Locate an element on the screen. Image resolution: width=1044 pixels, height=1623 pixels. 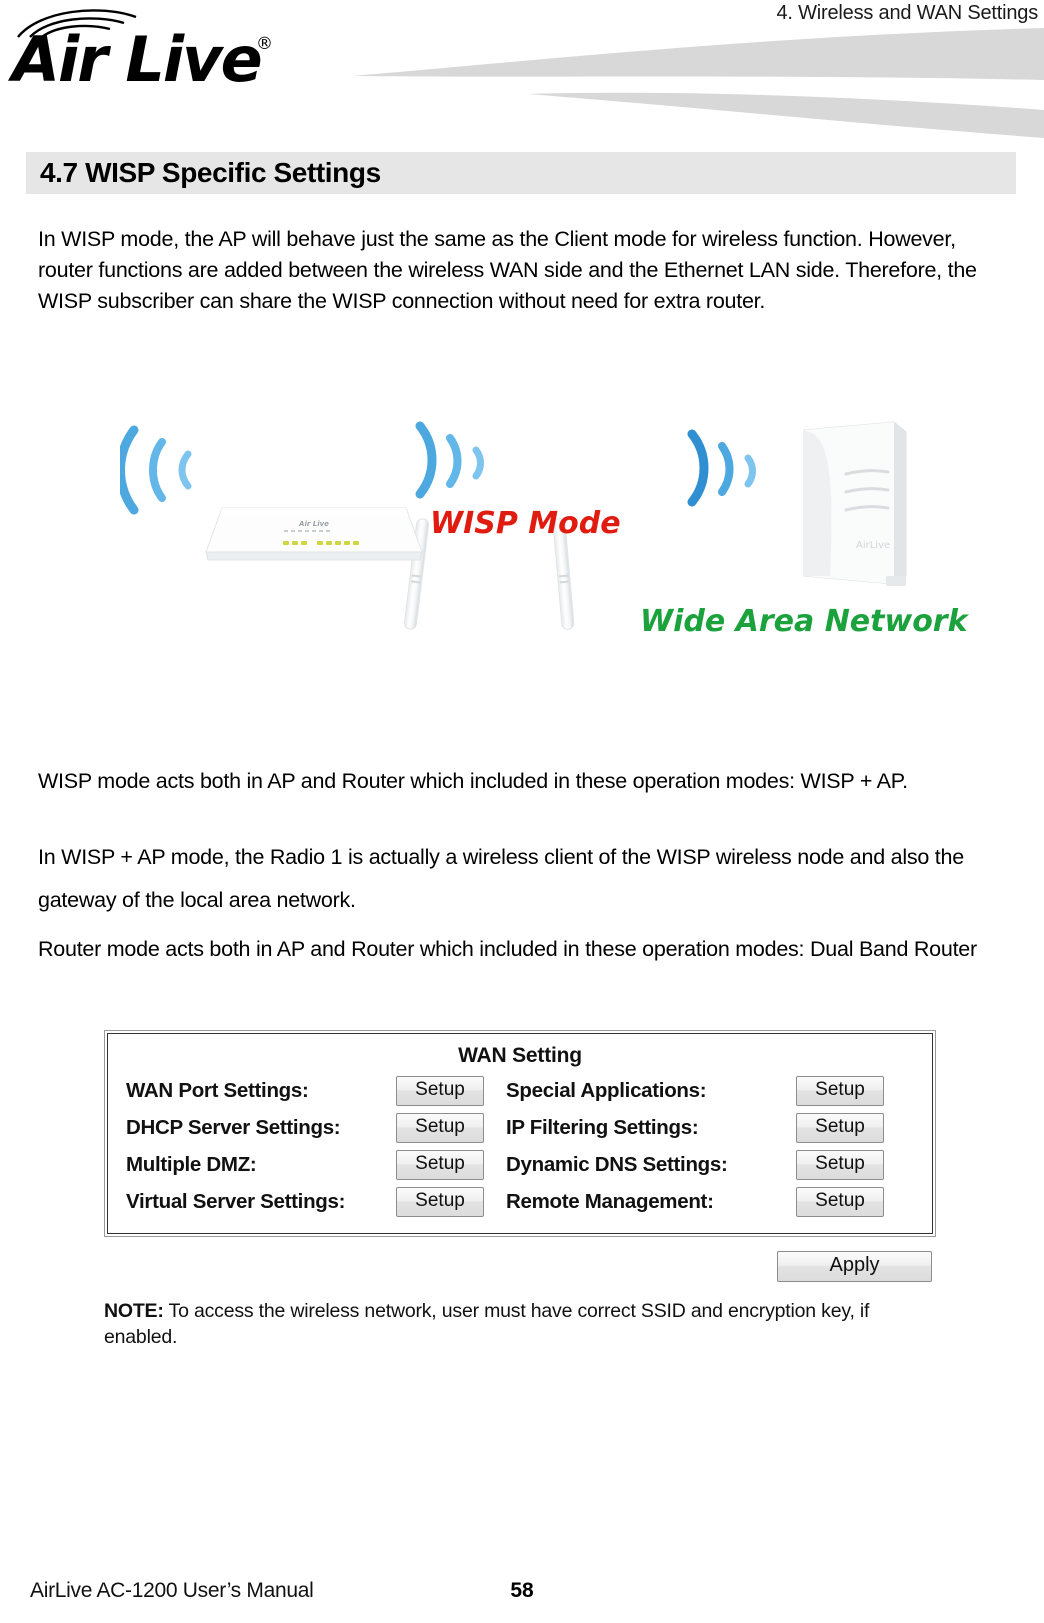
note-label: NOTE: is located at coordinates (134, 1311).